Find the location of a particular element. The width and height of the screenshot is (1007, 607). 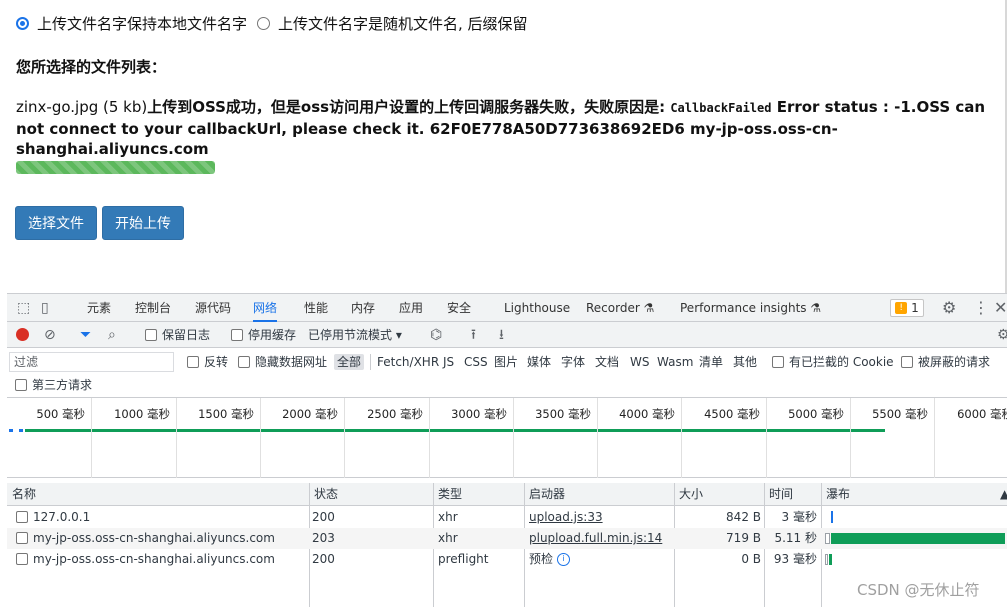

blocked-requests-checkbox is located at coordinates (907, 362).